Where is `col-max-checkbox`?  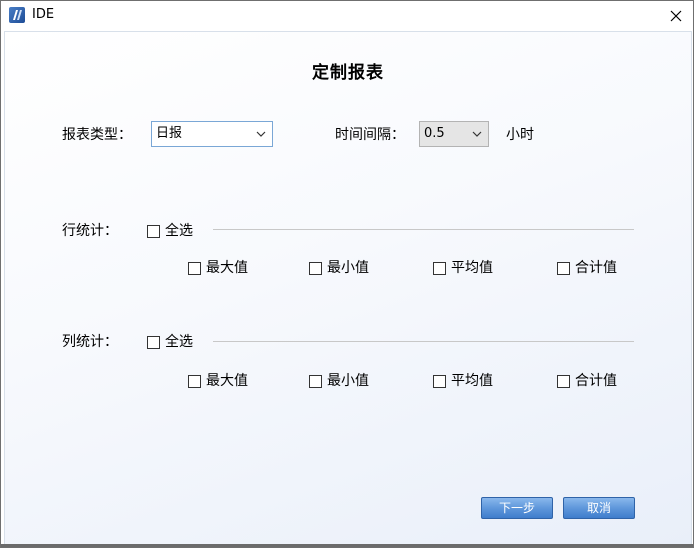
col-max-checkbox is located at coordinates (194, 381).